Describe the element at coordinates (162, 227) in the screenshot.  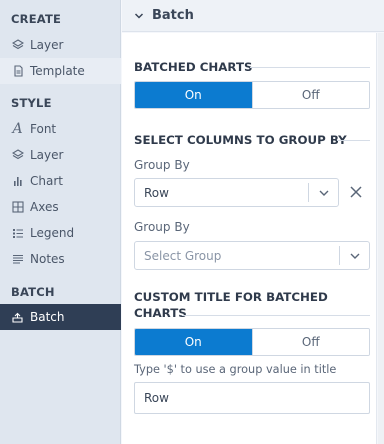
I see `group-by-label-2: Group By` at that location.